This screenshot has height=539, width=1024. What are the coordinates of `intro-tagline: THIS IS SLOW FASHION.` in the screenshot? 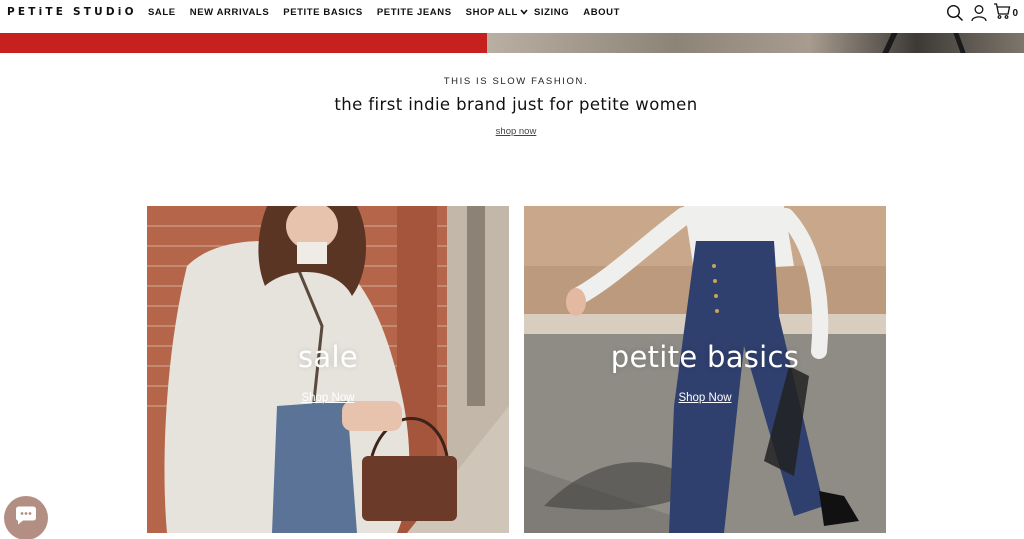 It's located at (516, 81).